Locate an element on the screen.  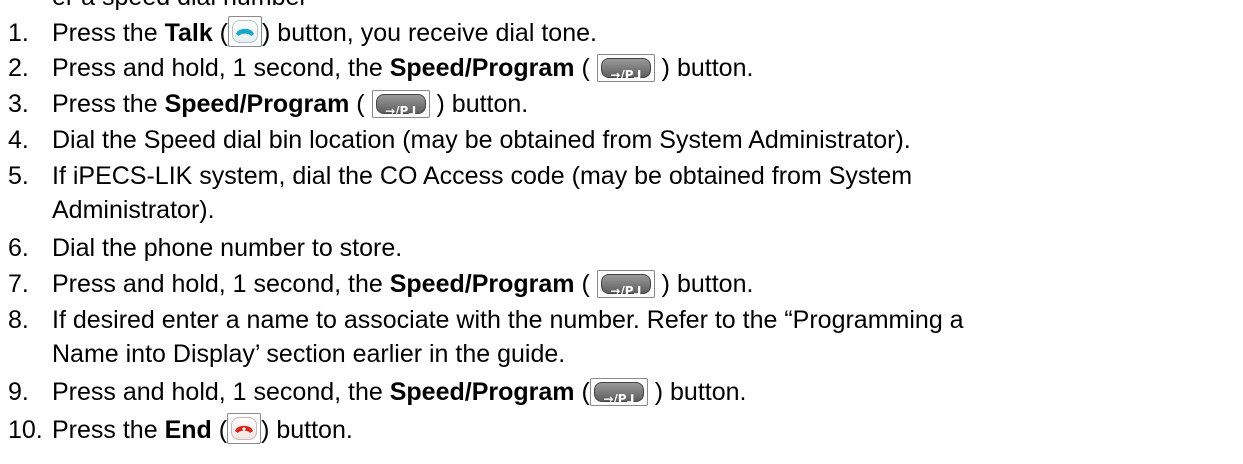
step-10: 10. Press the End () button. is located at coordinates (180, 429).